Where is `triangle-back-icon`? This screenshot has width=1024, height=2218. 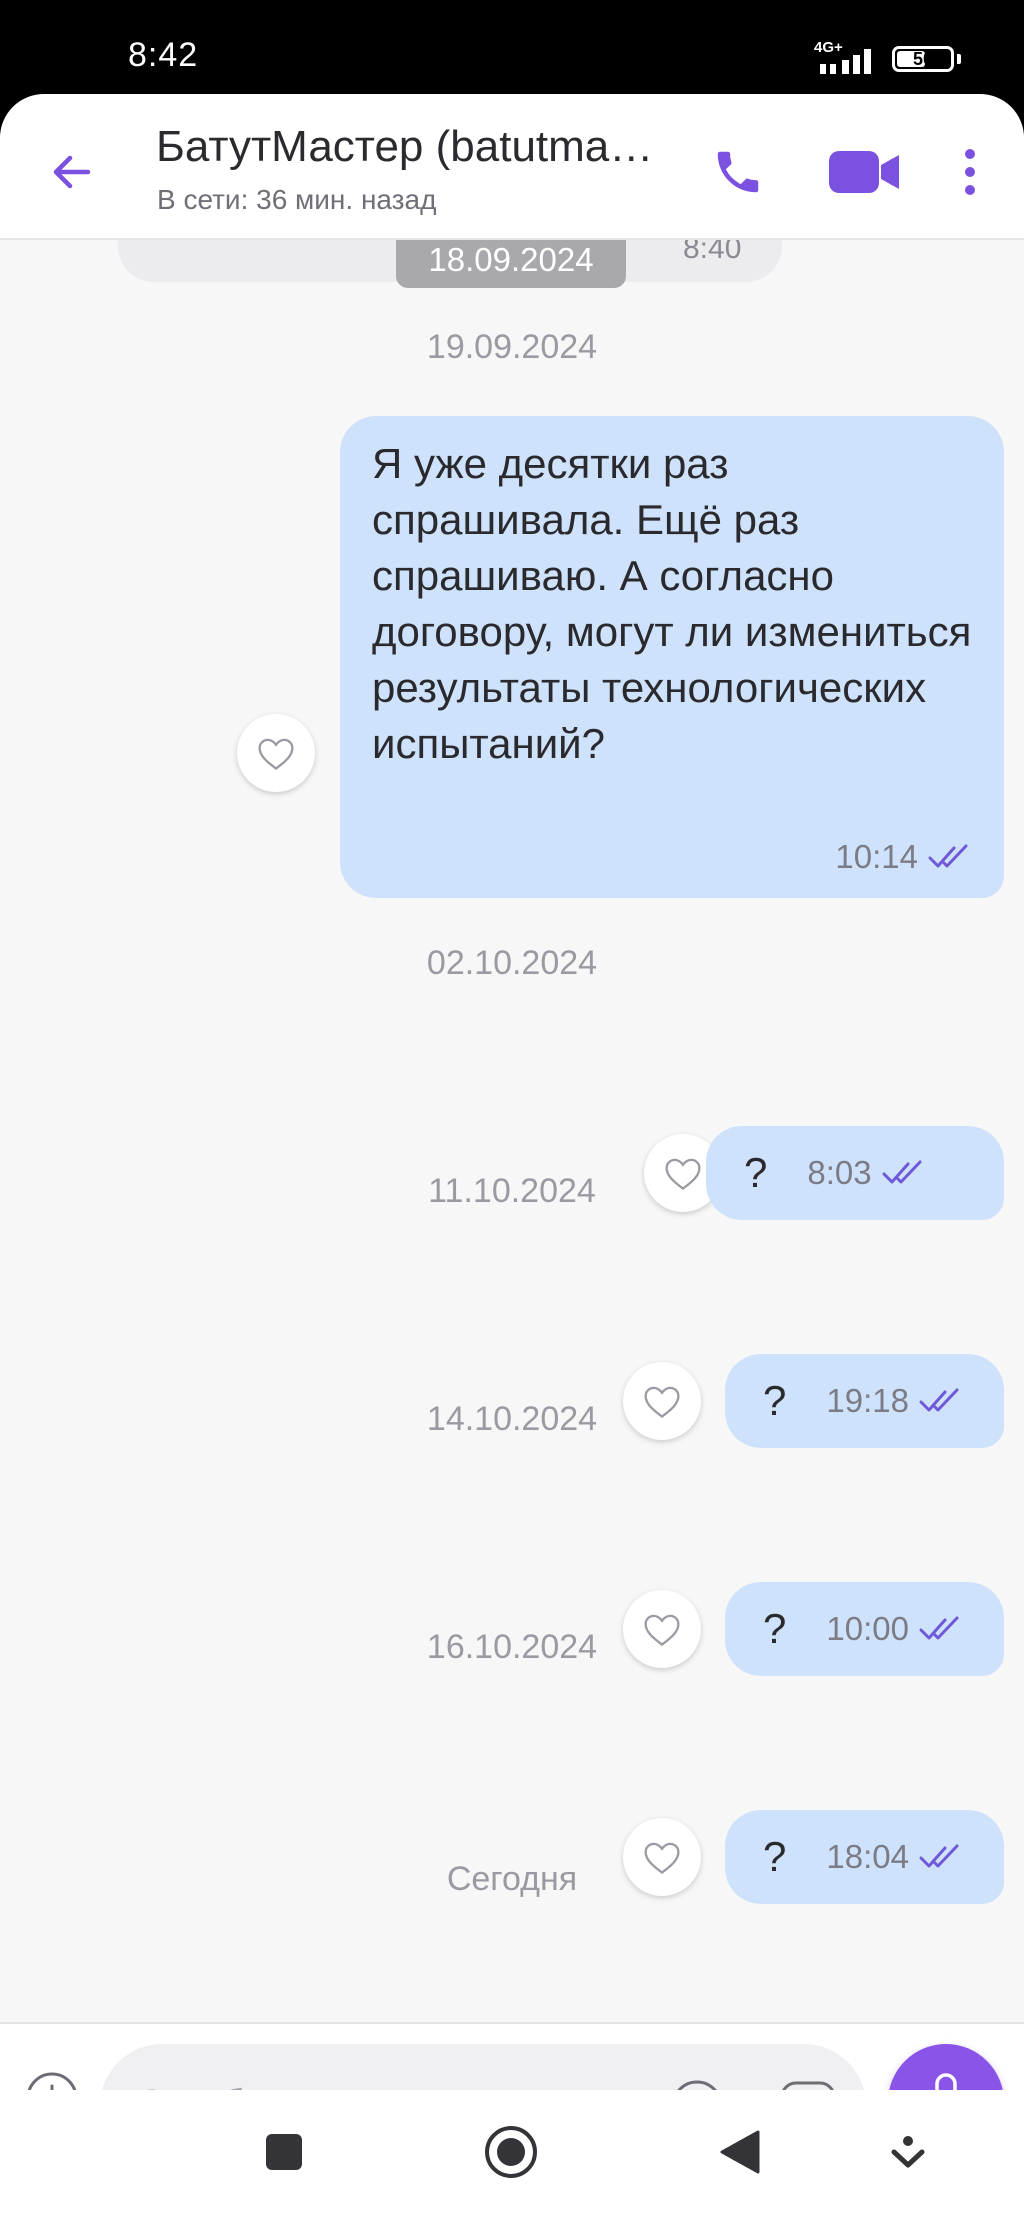 triangle-back-icon is located at coordinates (740, 2152).